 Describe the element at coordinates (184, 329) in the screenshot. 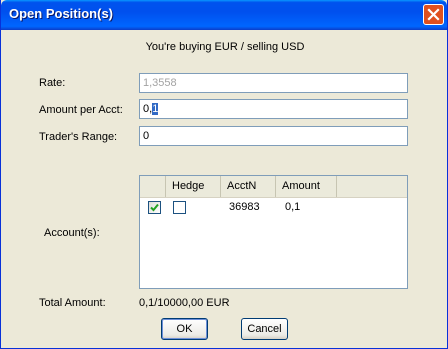

I see `ok-button: OK` at that location.